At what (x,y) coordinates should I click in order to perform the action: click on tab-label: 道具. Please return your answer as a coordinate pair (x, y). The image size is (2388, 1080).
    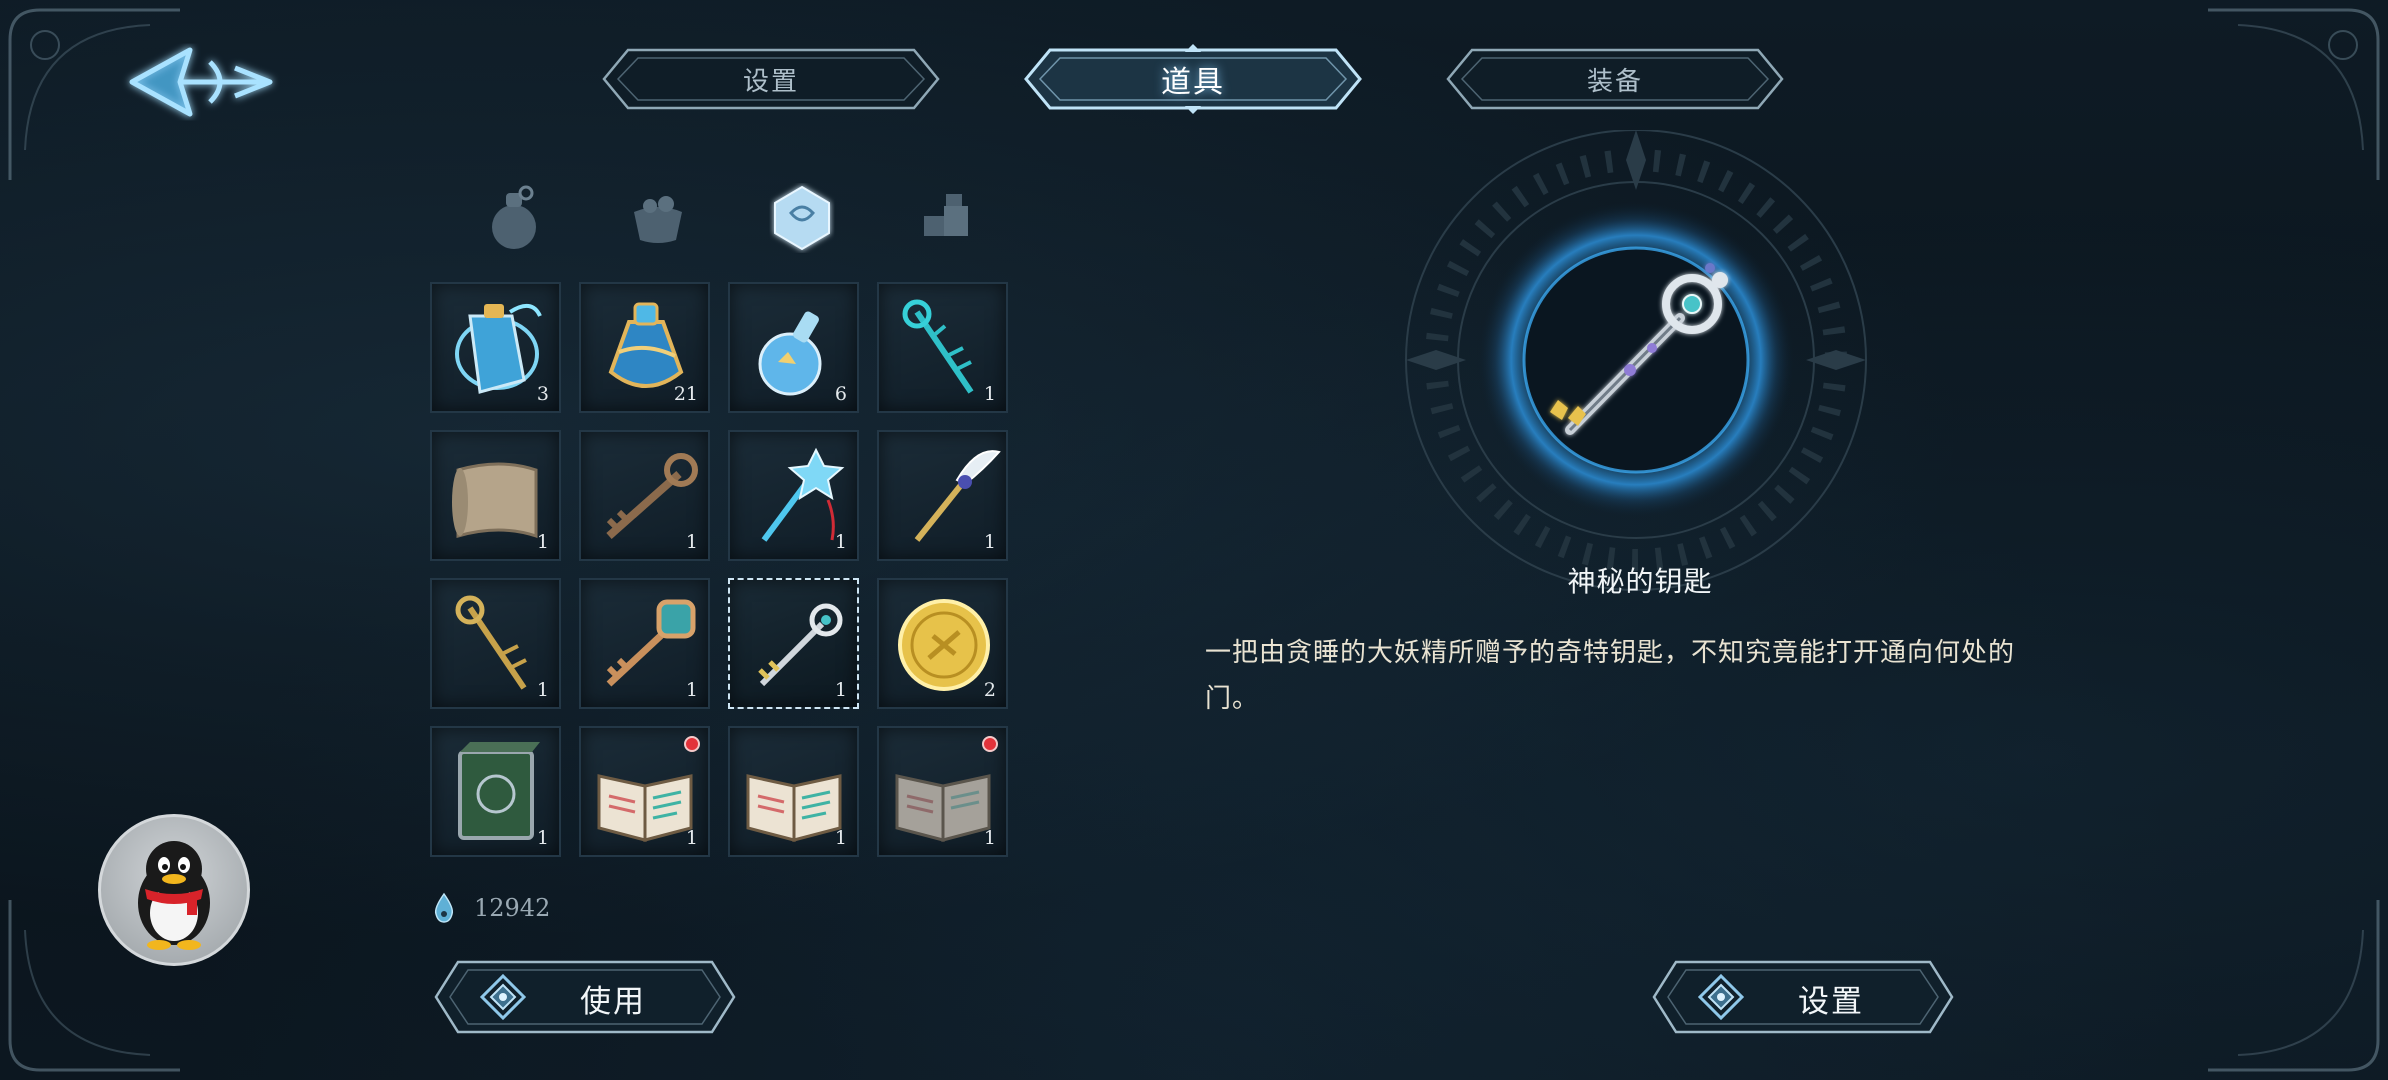
    Looking at the image, I should click on (1193, 82).